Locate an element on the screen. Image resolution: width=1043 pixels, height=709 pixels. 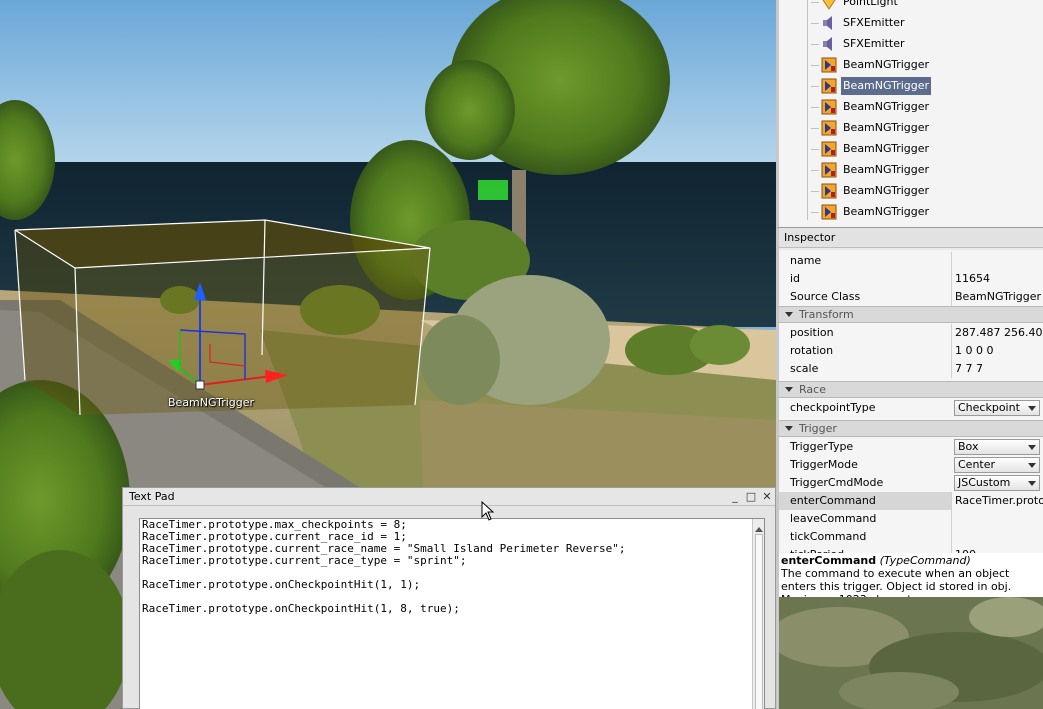
terrain-preview is located at coordinates (909, 653).